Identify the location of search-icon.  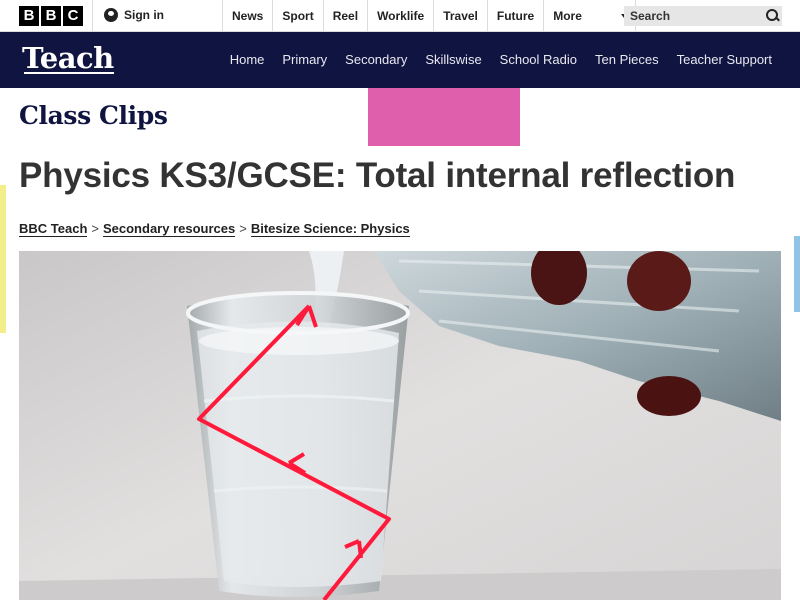
(772, 16).